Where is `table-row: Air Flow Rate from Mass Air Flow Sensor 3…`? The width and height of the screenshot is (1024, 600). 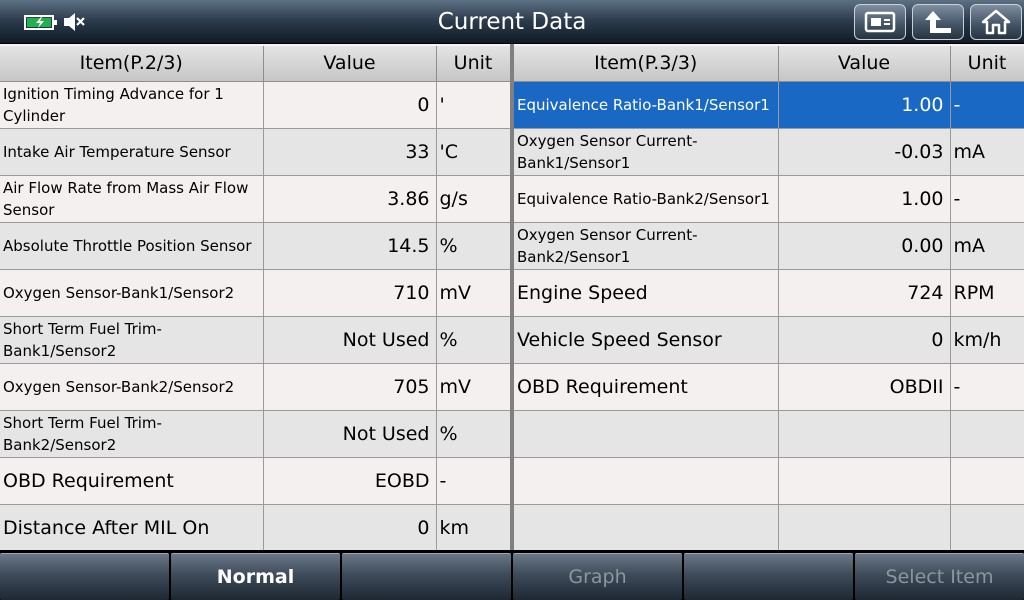 table-row: Air Flow Rate from Mass Air Flow Sensor 3… is located at coordinates (255, 199).